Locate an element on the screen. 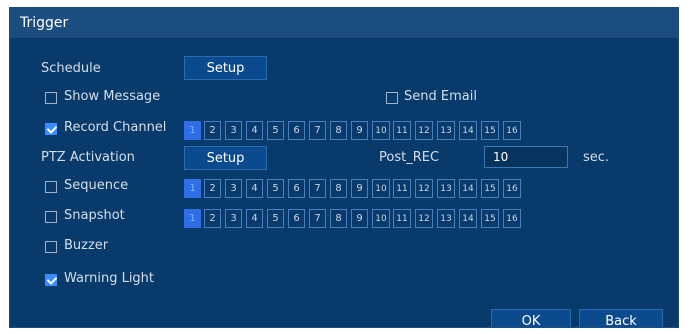 The width and height of the screenshot is (689, 334). warning-light-label: Warning Light is located at coordinates (109, 278).